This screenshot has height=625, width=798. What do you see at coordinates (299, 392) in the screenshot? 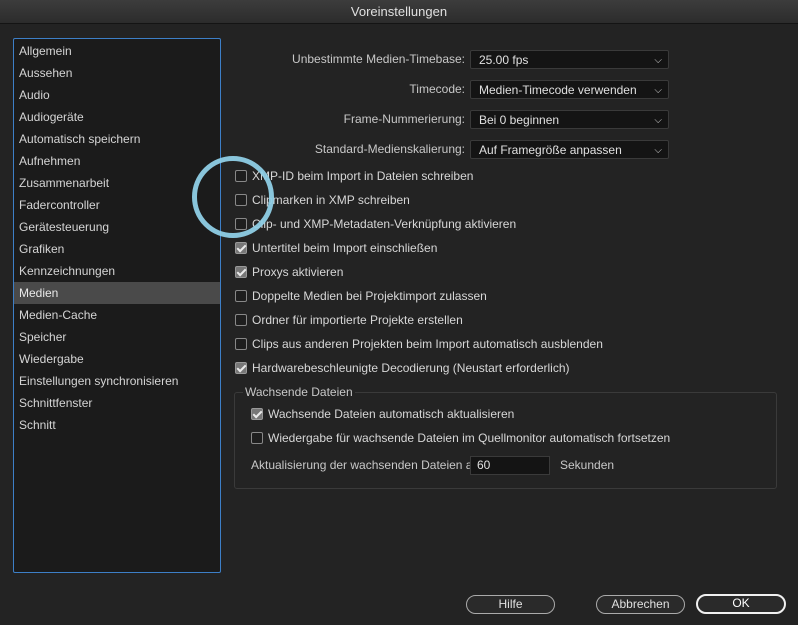
I see `growing-files-title: Wachsende Dateien` at bounding box center [299, 392].